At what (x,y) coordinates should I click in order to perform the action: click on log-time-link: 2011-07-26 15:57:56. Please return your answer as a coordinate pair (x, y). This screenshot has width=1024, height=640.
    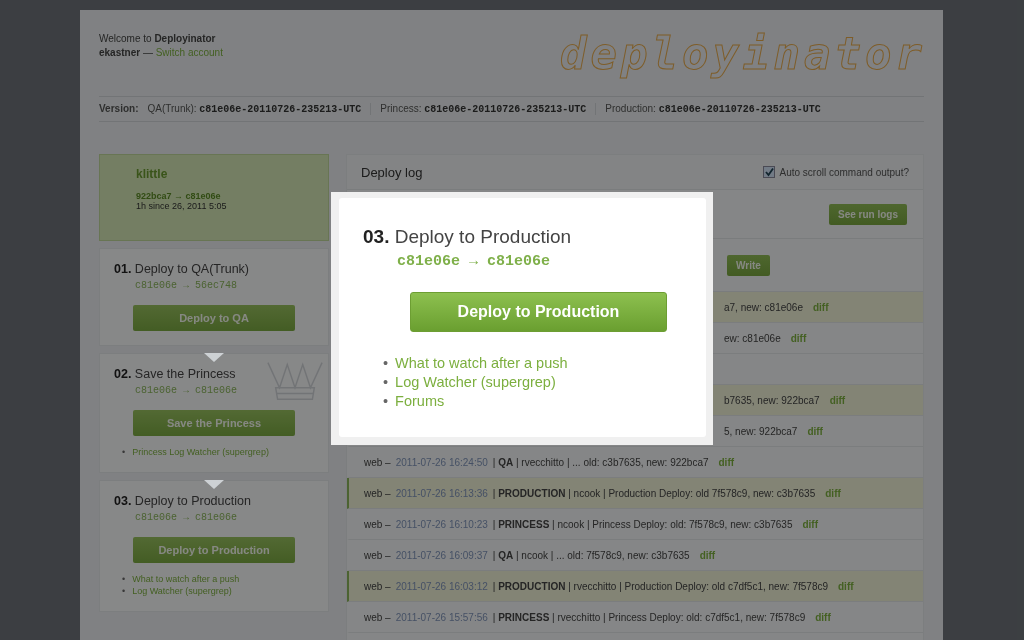
    Looking at the image, I should click on (441, 617).